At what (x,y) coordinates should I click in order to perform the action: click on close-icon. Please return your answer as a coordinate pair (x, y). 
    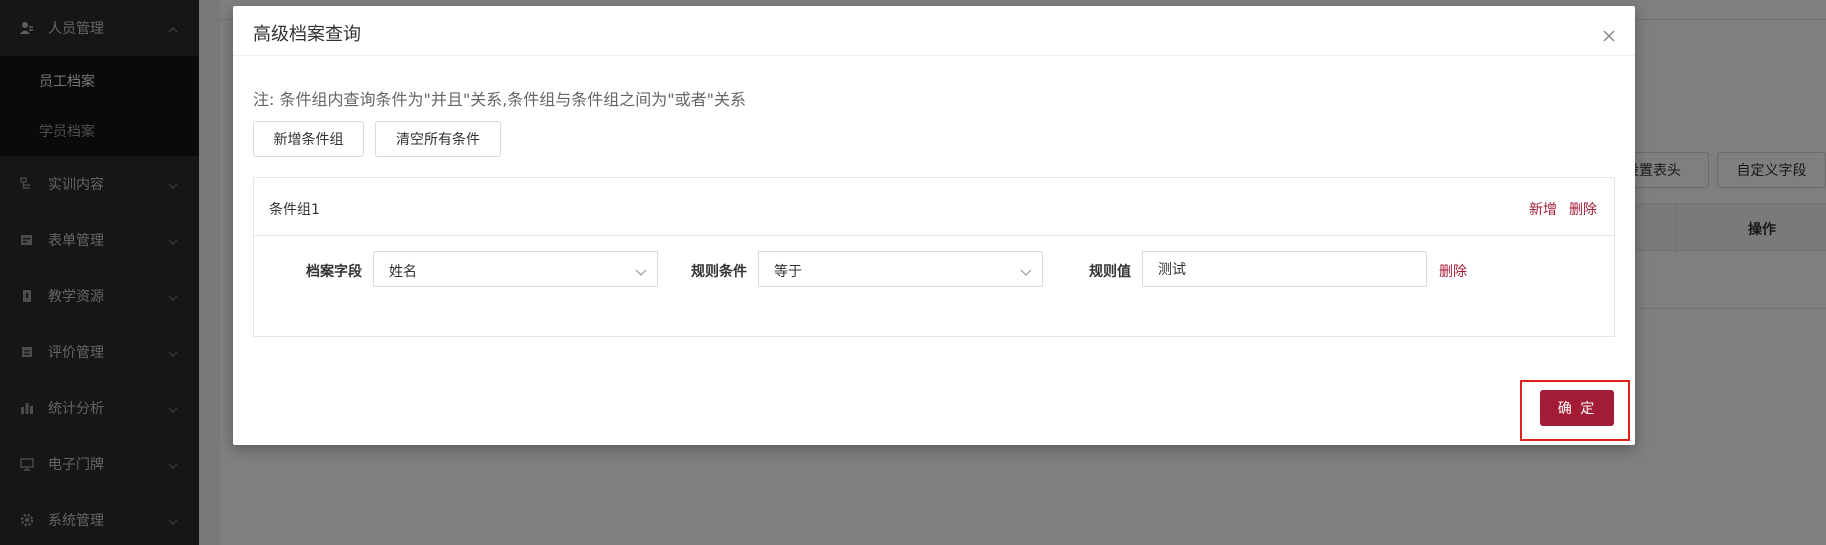
    Looking at the image, I should click on (1609, 36).